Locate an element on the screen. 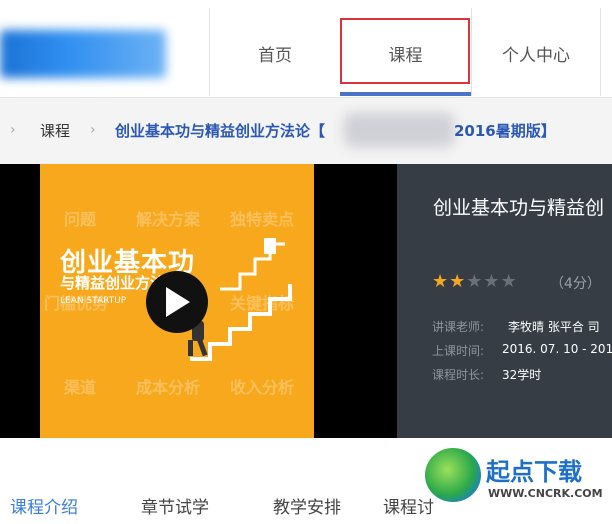  course-title: 创业基本功与精益创 is located at coordinates (519, 208).